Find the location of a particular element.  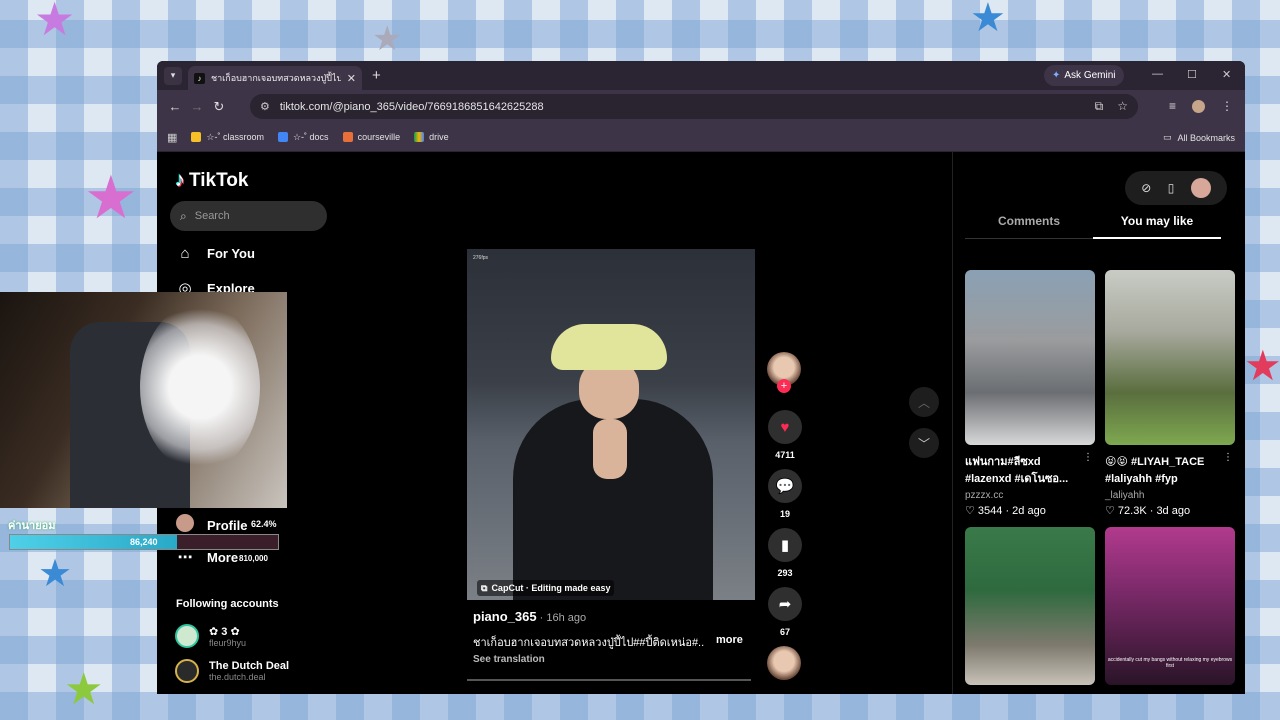

save-count: 293 is located at coordinates (785, 573).